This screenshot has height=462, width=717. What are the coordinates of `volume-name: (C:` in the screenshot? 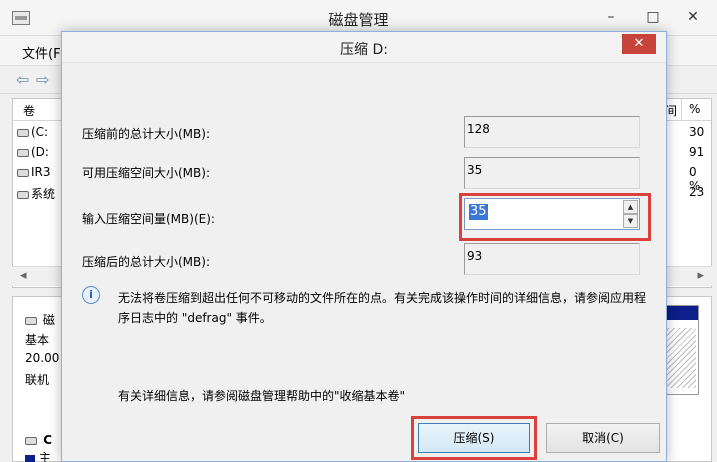 It's located at (40, 132).